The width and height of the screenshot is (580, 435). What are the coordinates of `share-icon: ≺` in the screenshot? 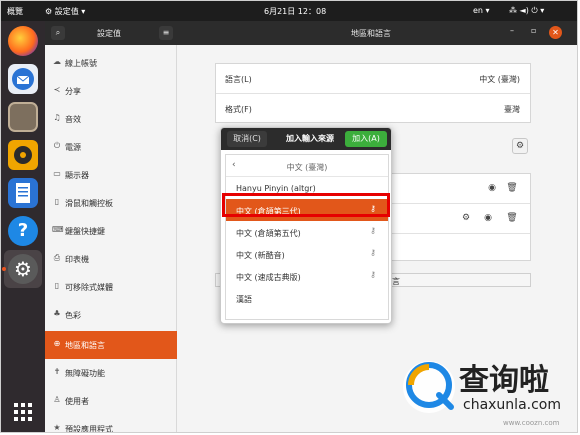 It's located at (57, 89).